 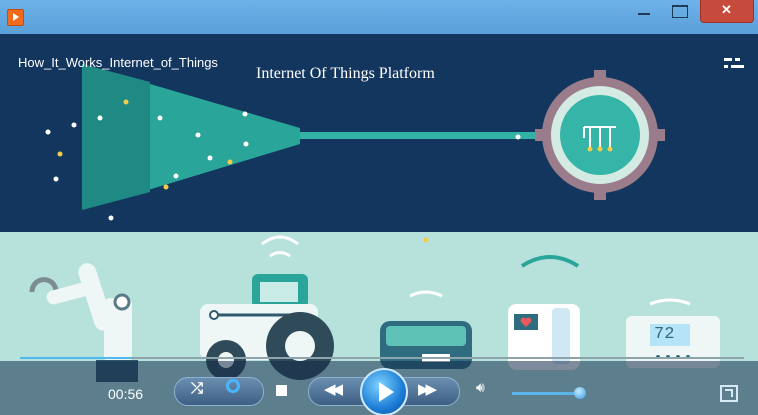 I want to click on title-bar, so click(x=379, y=17).